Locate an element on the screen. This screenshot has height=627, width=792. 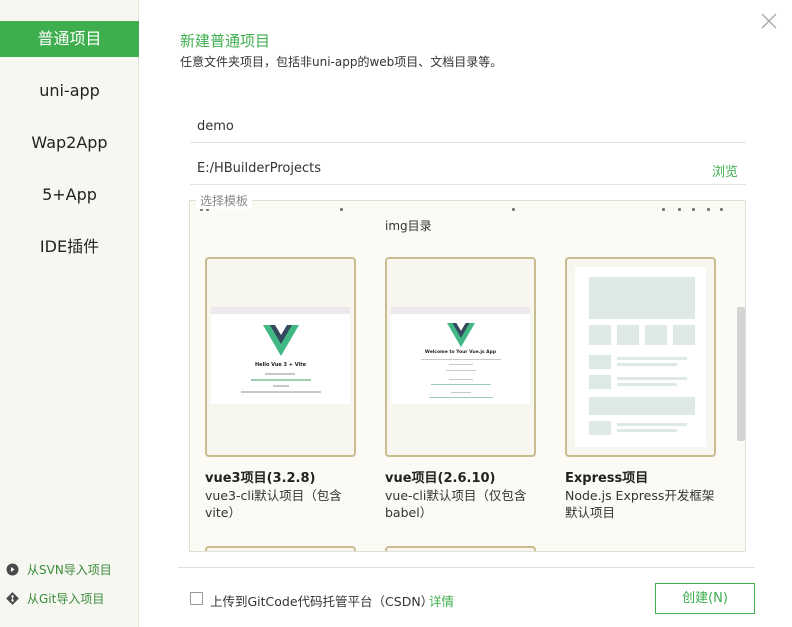
project-name-field: demo is located at coordinates (468, 127).